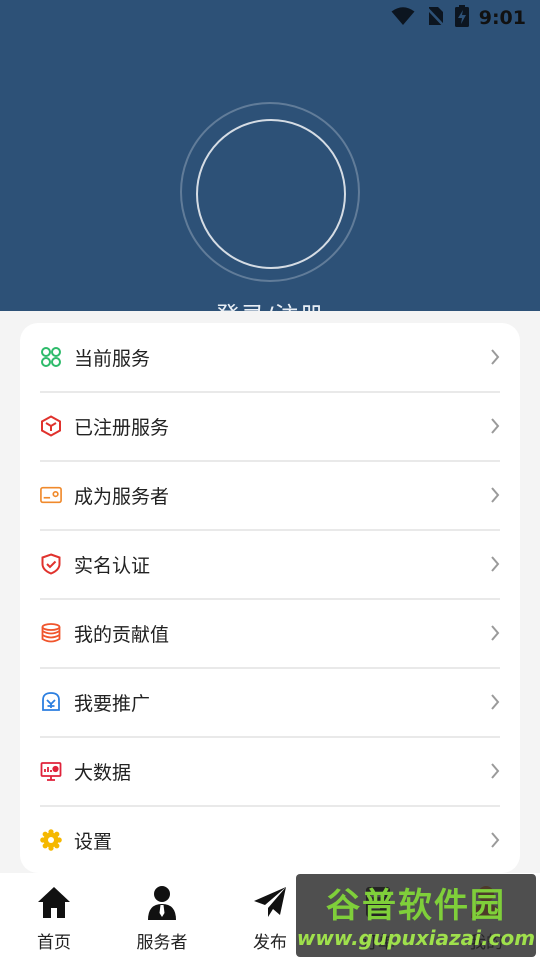 The image size is (540, 960). I want to click on menu-item-real-name-auth: 实名认证, so click(270, 564).